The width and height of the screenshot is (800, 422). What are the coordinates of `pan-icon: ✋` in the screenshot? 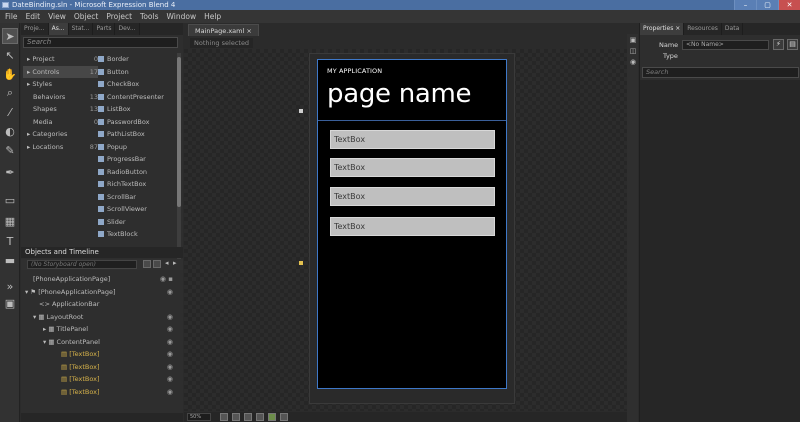 It's located at (10, 74).